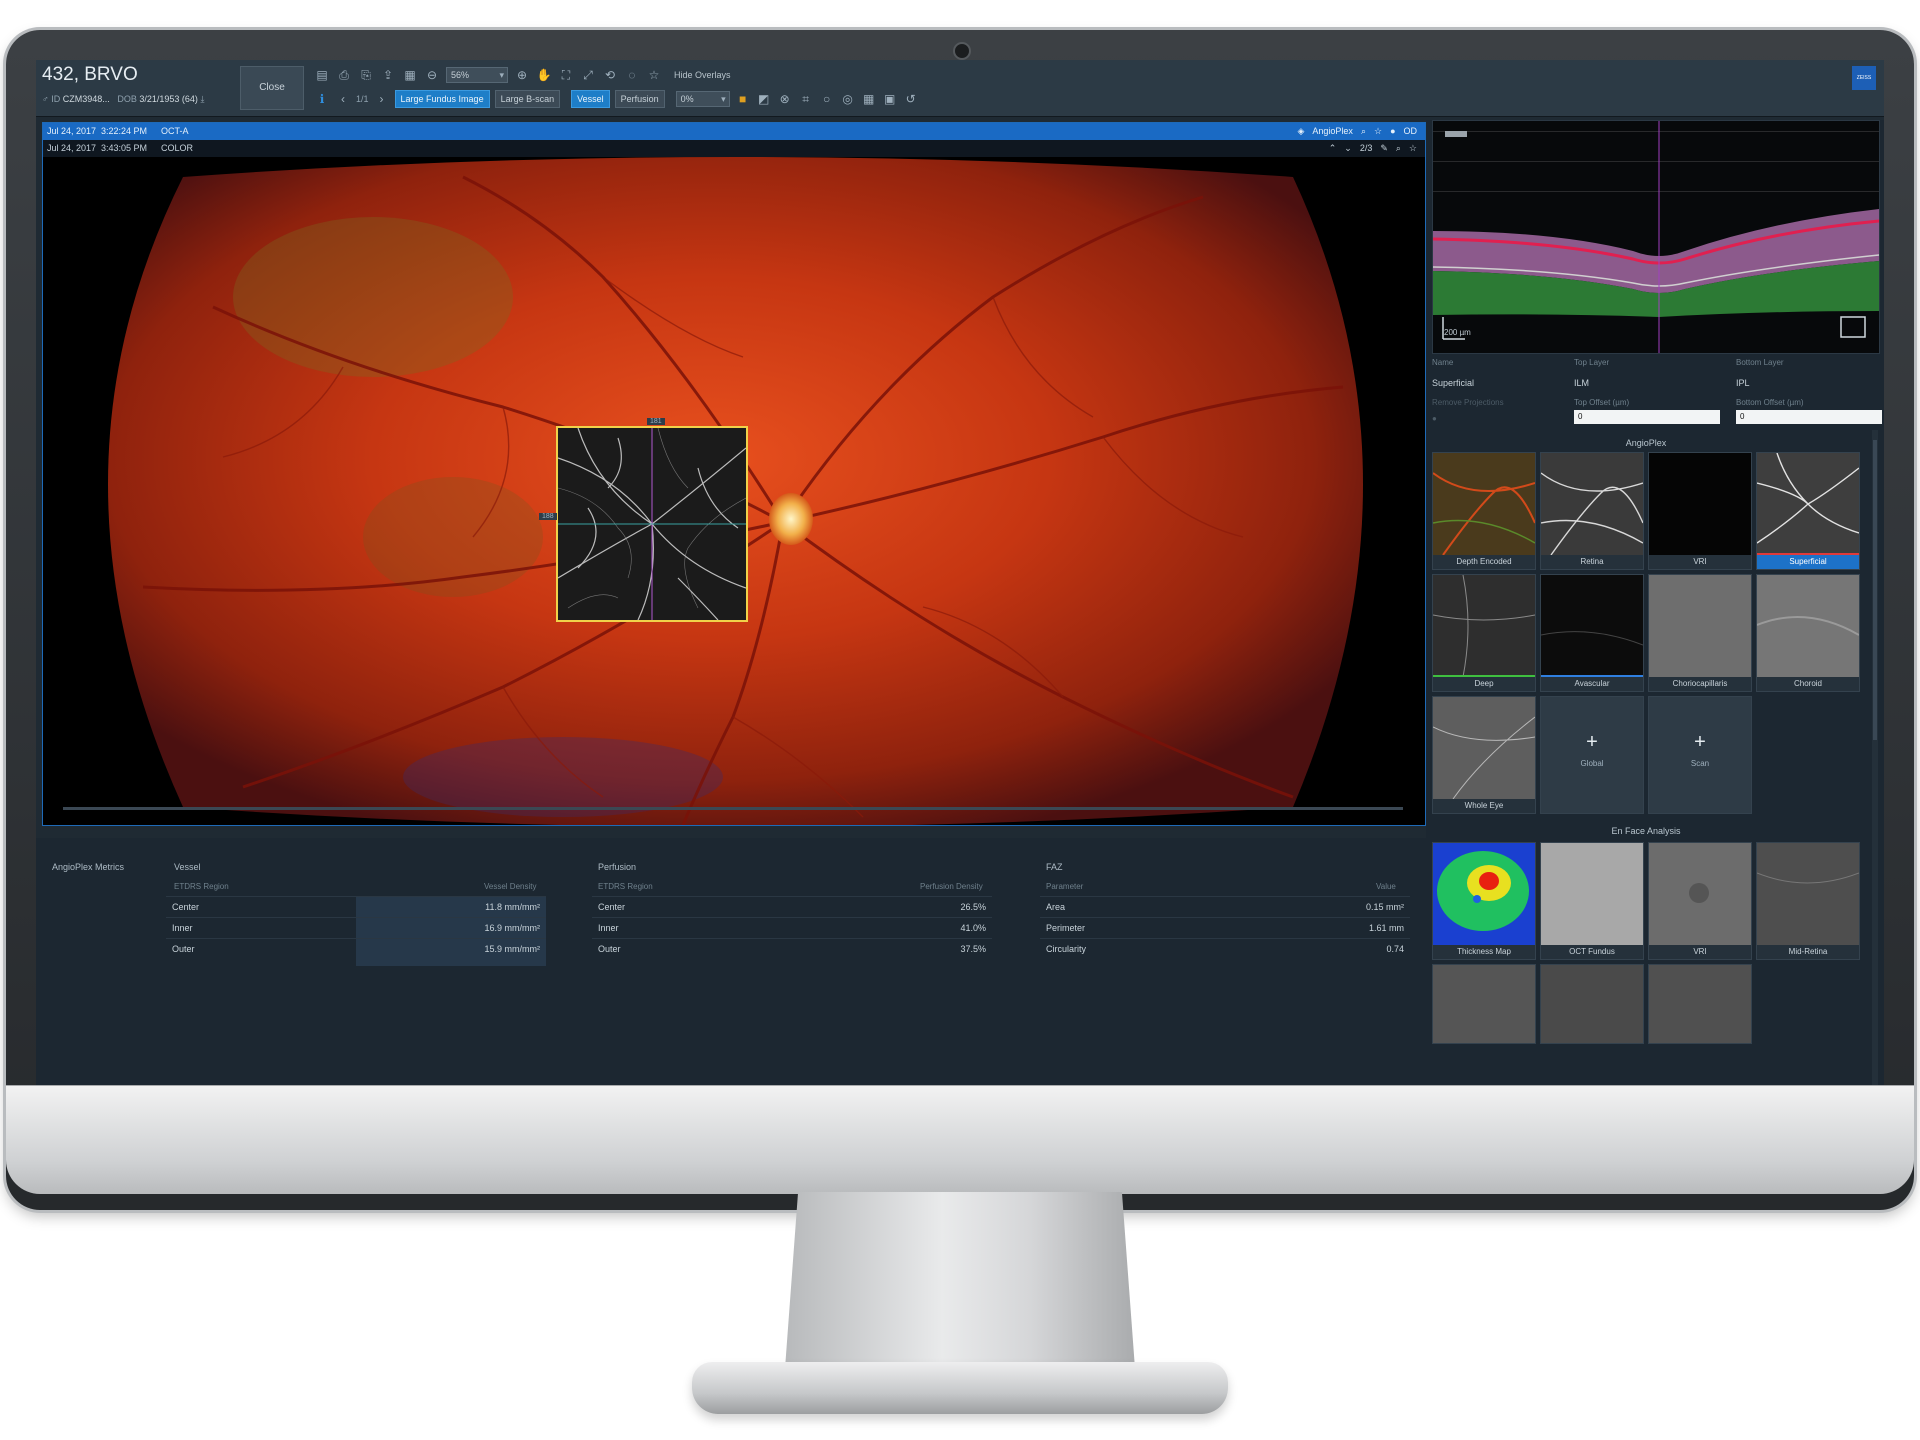 The image size is (1920, 1440). I want to click on table-row: Center 26.5%, so click(792, 906).